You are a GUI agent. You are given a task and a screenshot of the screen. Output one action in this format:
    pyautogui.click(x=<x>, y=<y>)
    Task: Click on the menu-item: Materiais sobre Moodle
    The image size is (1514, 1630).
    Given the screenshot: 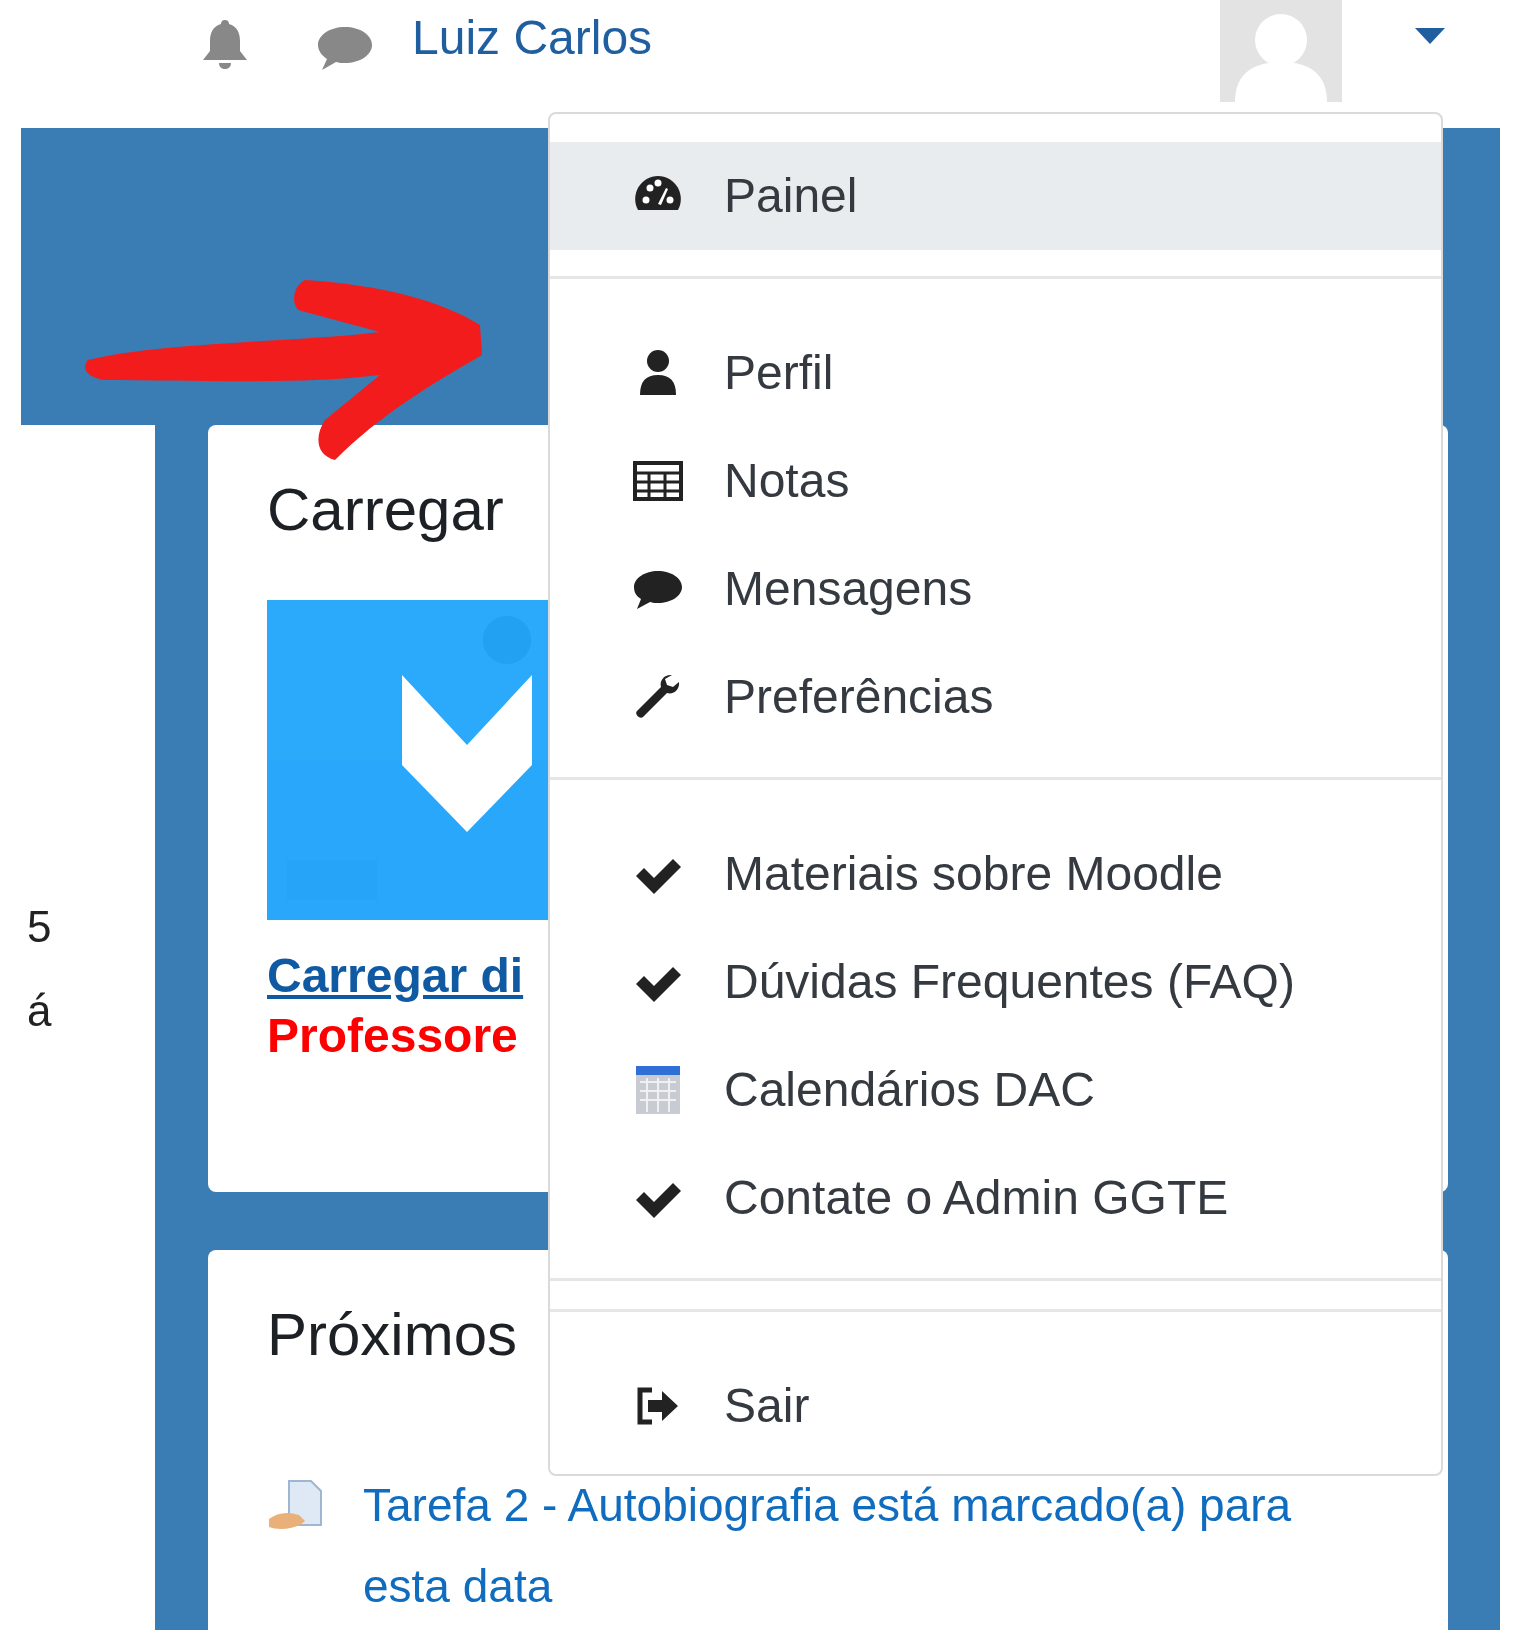 What is the action you would take?
    pyautogui.click(x=995, y=874)
    